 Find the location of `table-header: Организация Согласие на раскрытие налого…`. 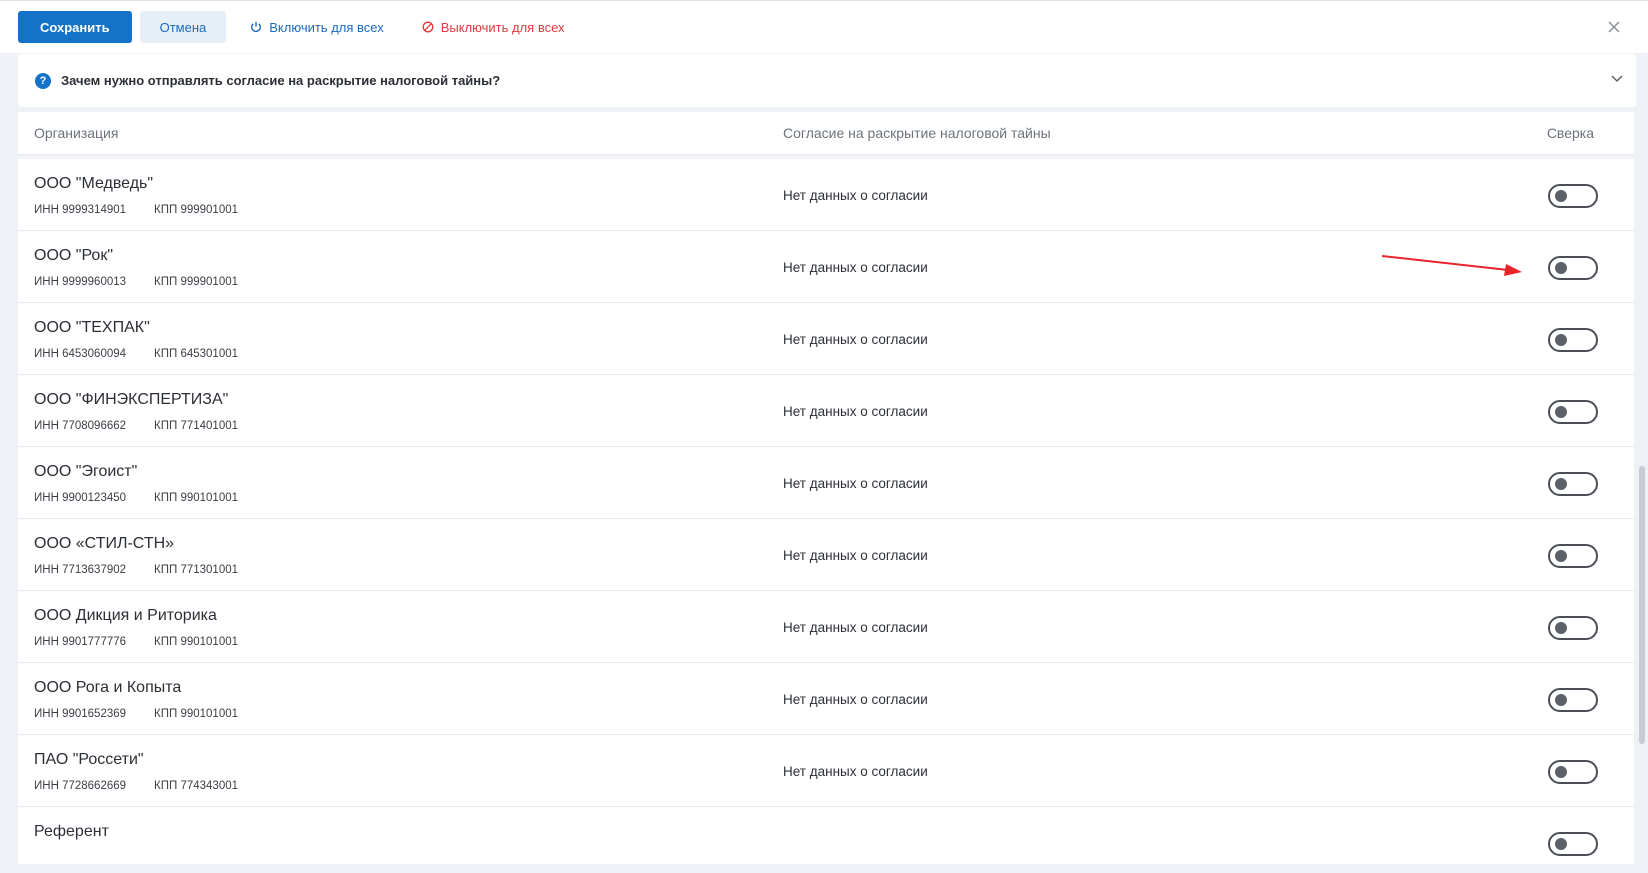

table-header: Организация Согласие на раскрытие налого… is located at coordinates (826, 133).